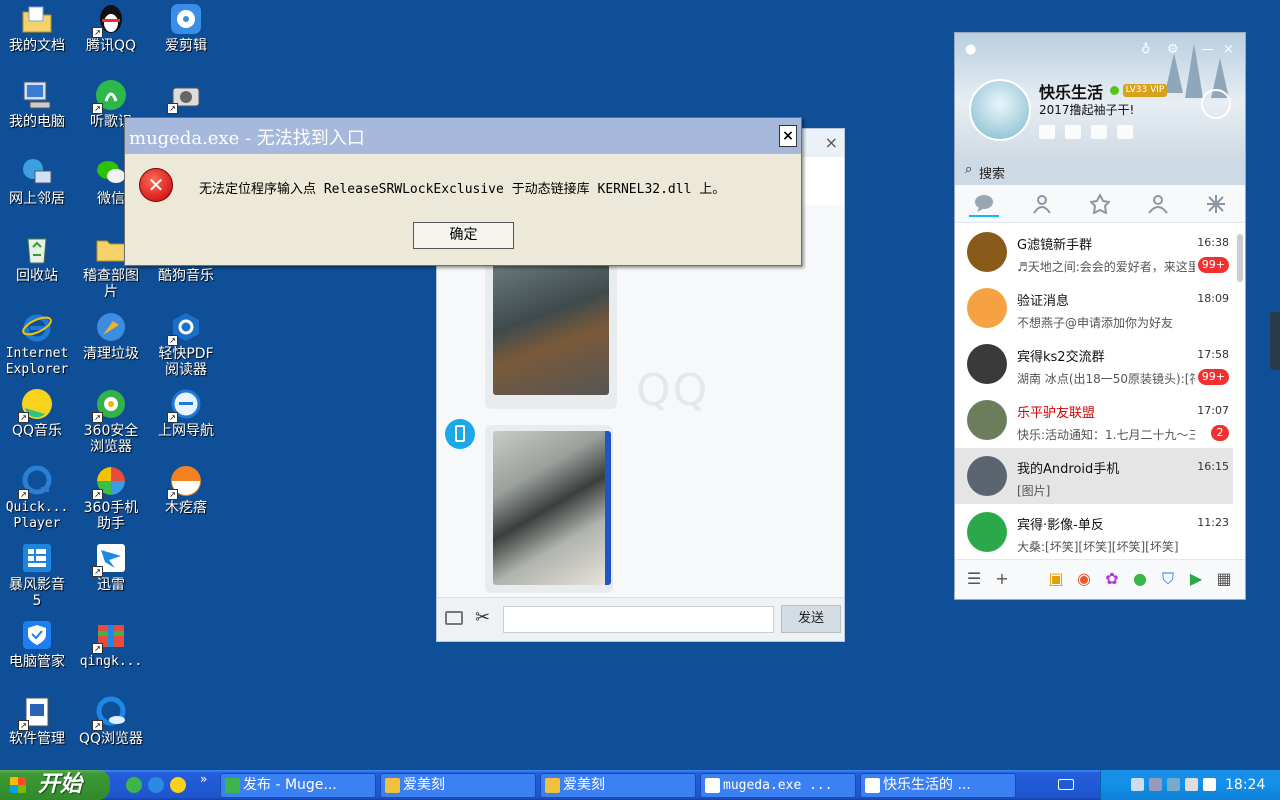 This screenshot has width=1280, height=800. I want to click on quicklaunch-more-icon: », so click(203, 779).